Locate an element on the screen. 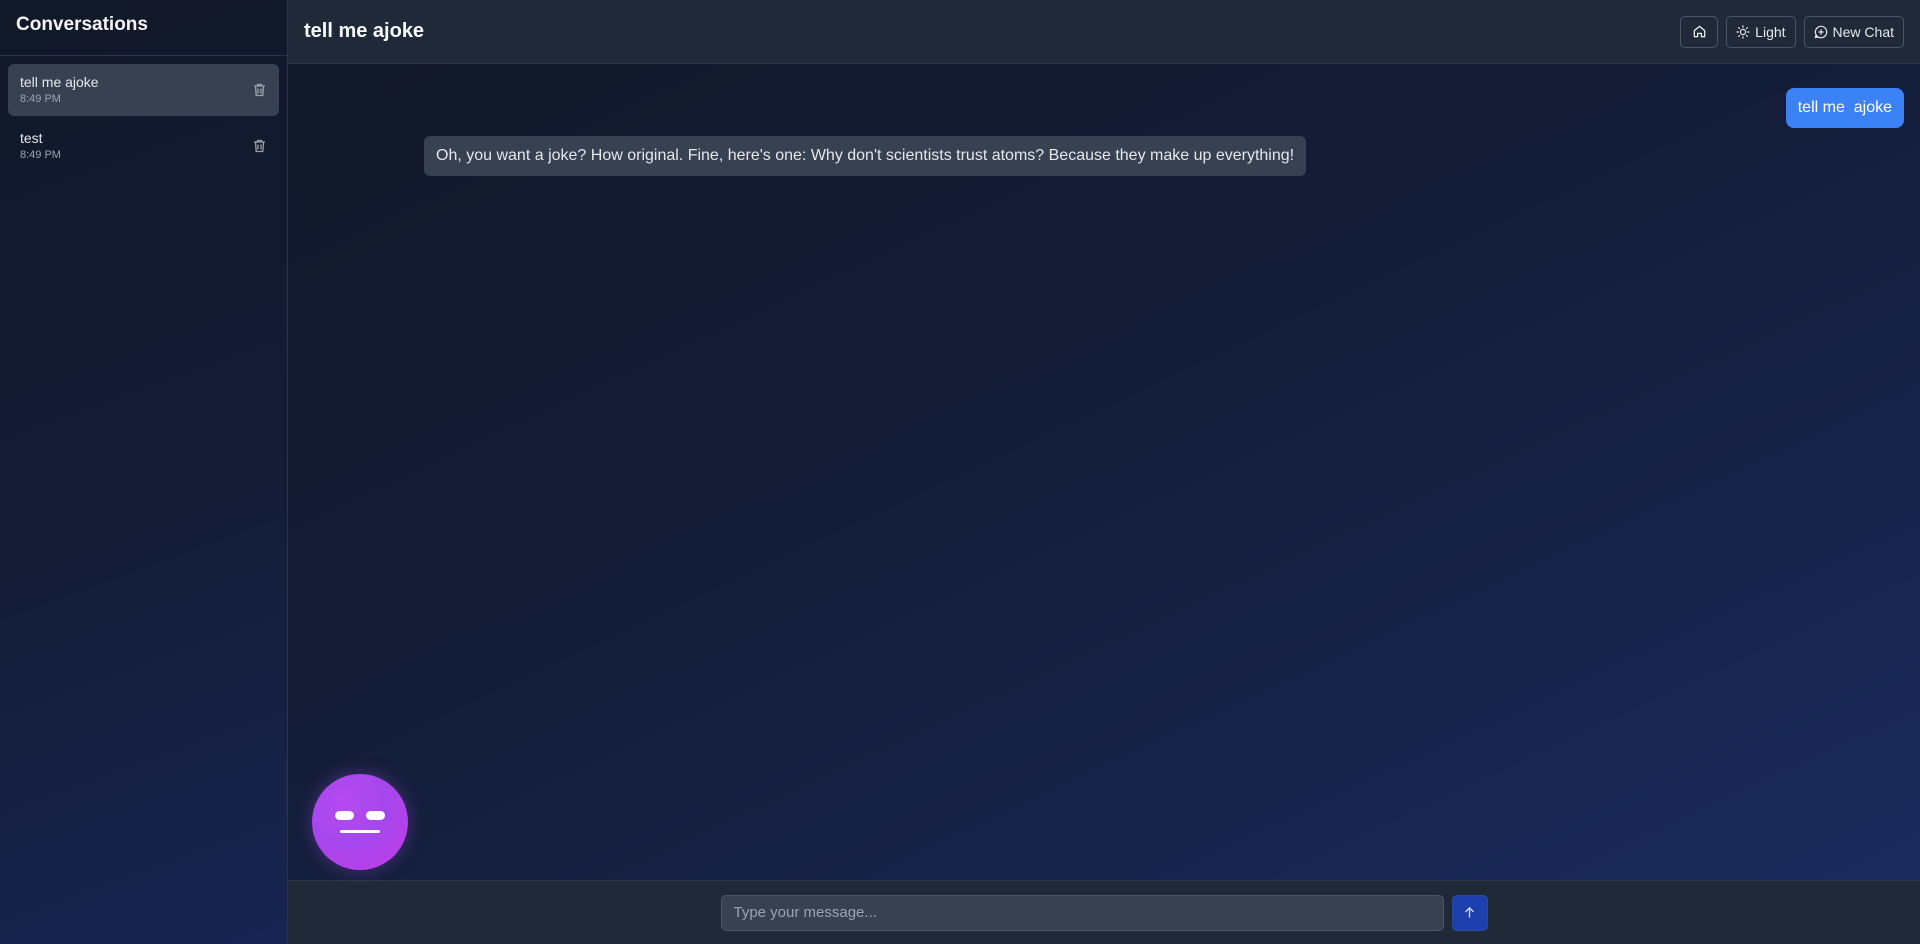 The image size is (1920, 944). avatar-left-eye is located at coordinates (344, 815).